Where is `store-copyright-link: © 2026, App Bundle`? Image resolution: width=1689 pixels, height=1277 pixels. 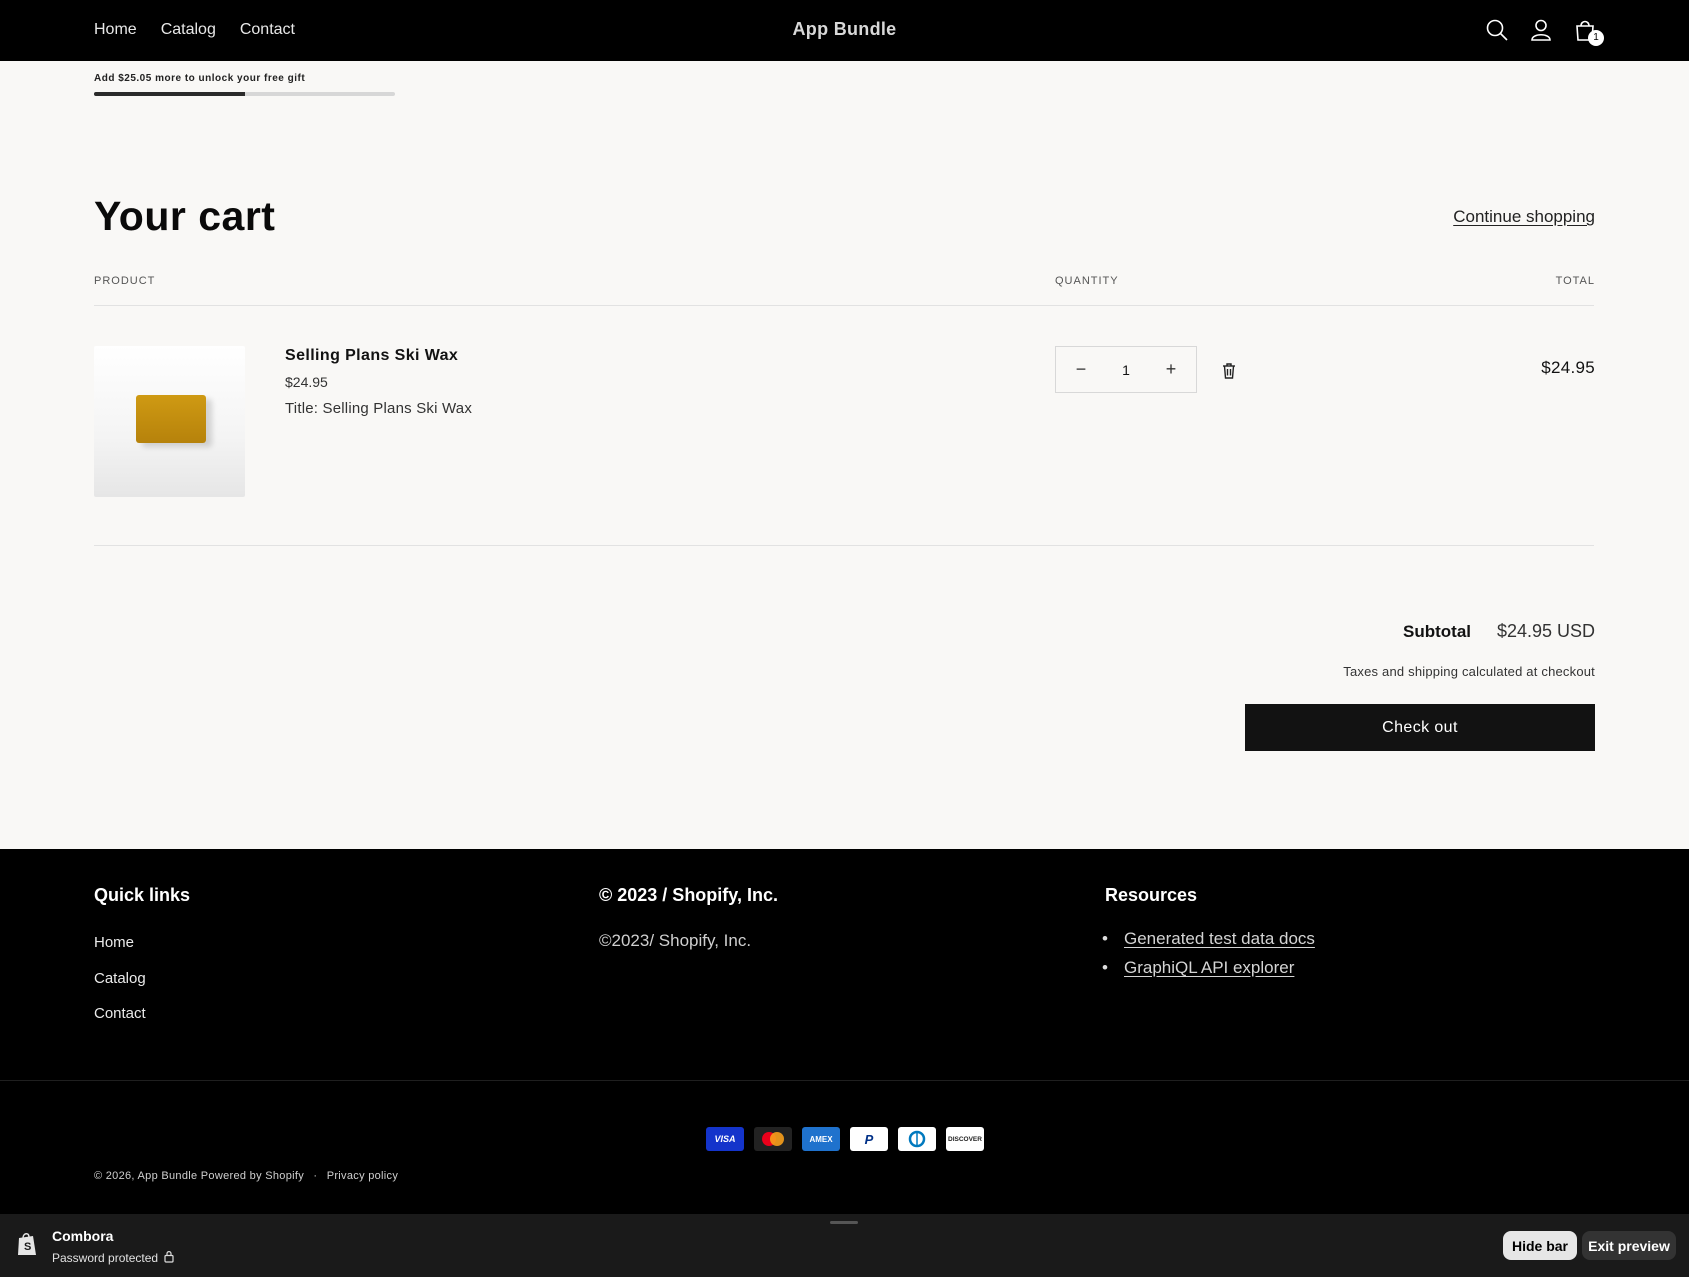
store-copyright-link: © 2026, App Bundle is located at coordinates (145, 1176).